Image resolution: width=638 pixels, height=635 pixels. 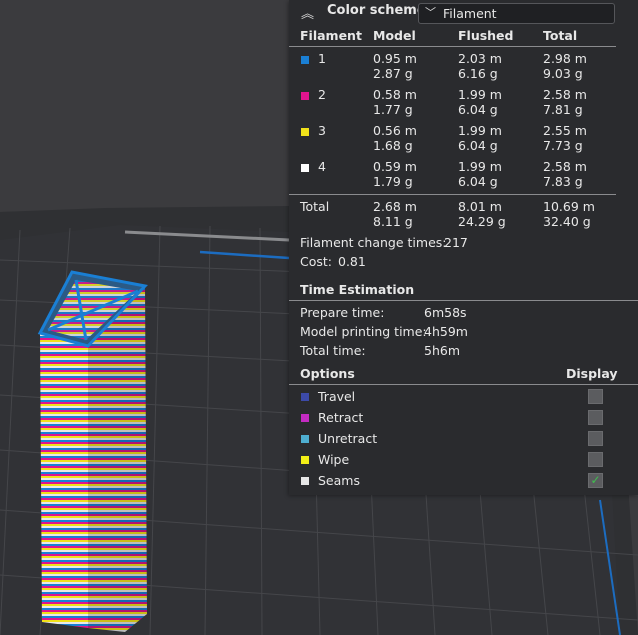 I want to click on seams-display-checkbox: ✓, so click(x=595, y=480).